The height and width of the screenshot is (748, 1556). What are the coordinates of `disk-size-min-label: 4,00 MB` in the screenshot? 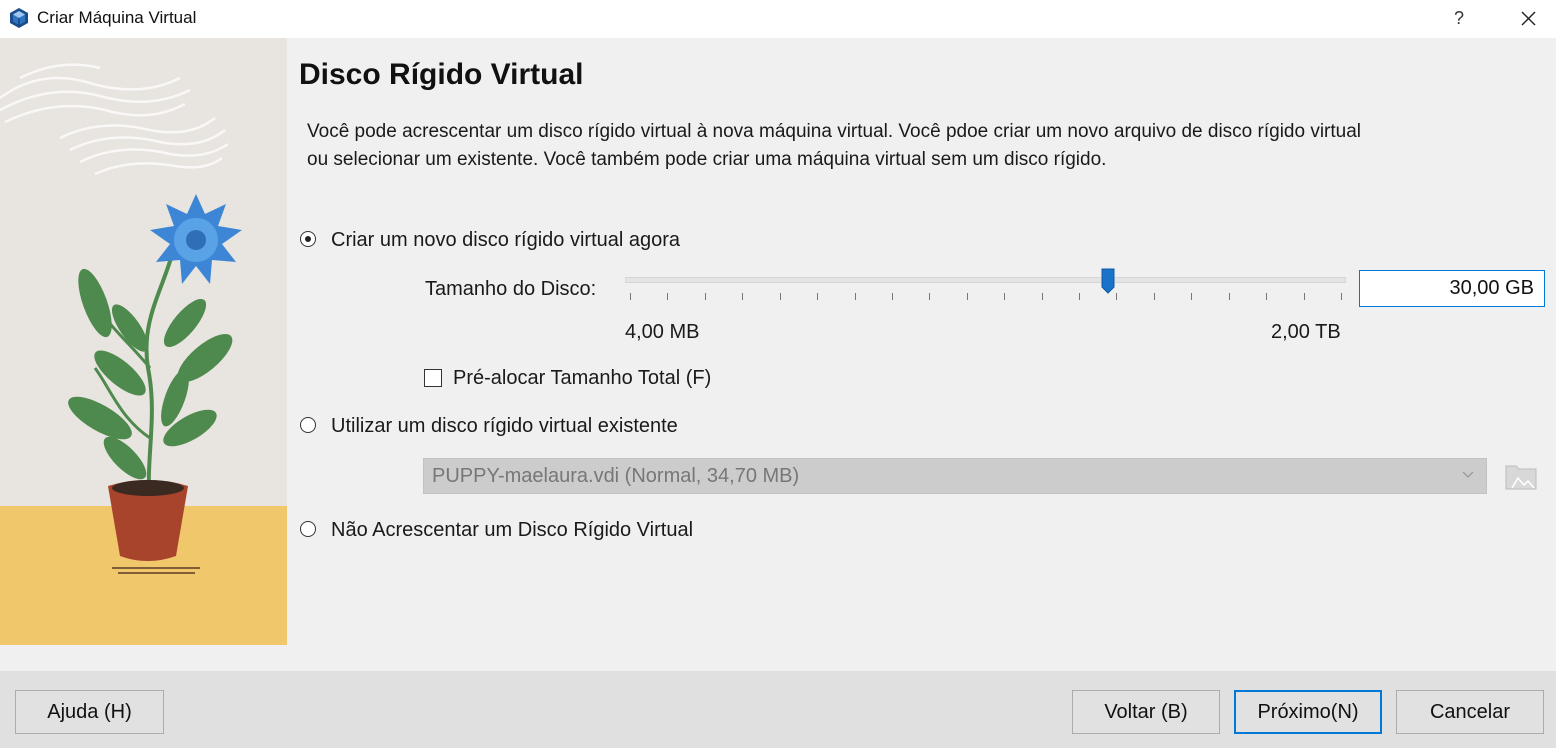 It's located at (662, 332).